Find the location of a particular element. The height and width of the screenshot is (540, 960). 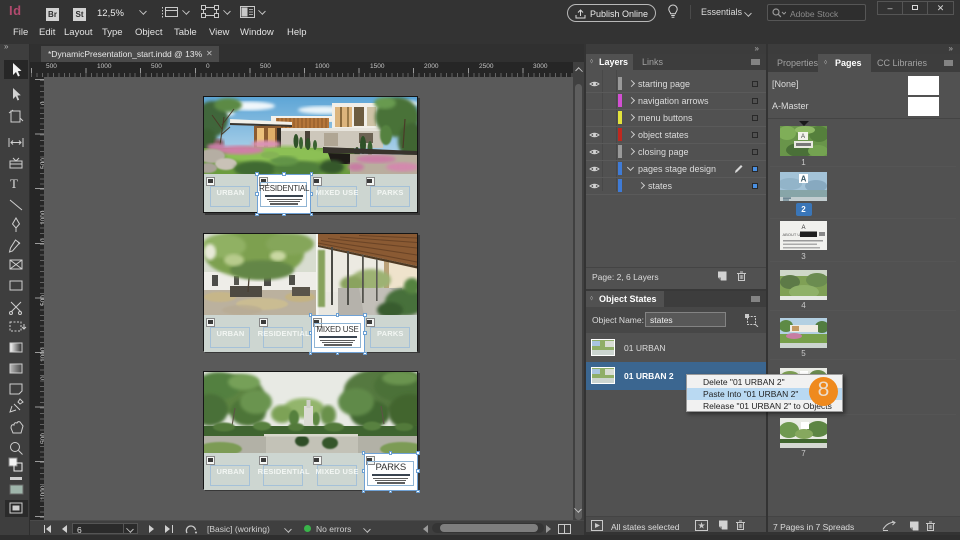

svg-text: T is located at coordinates (14, 183).